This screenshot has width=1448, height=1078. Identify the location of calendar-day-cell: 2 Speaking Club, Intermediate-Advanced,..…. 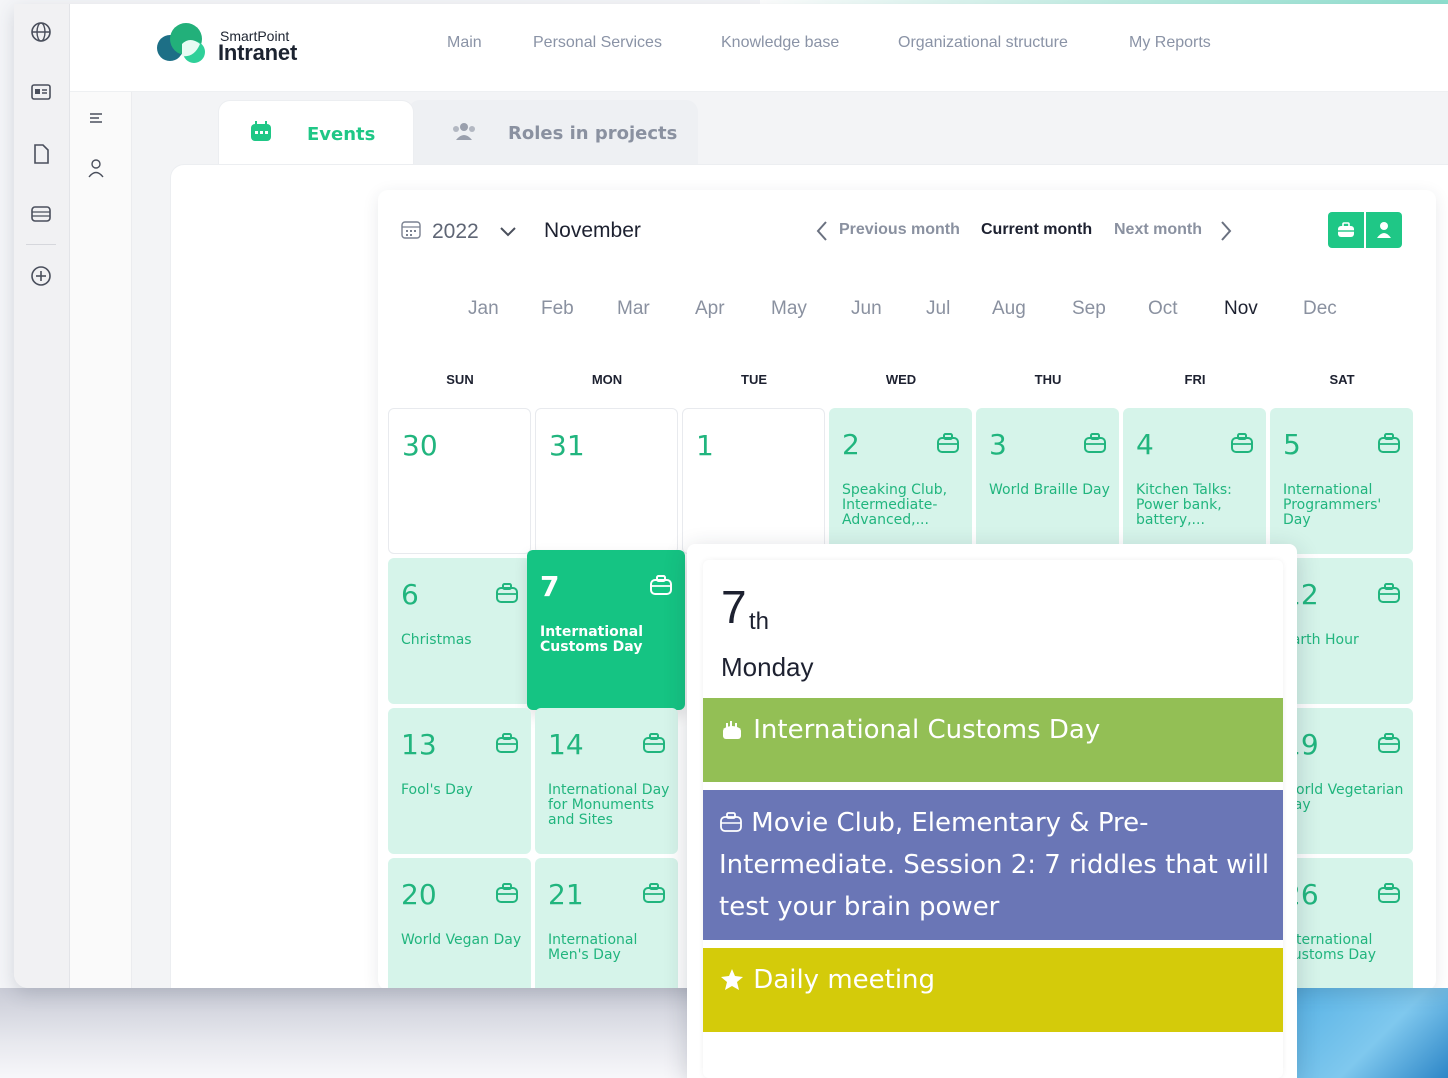
(900, 481).